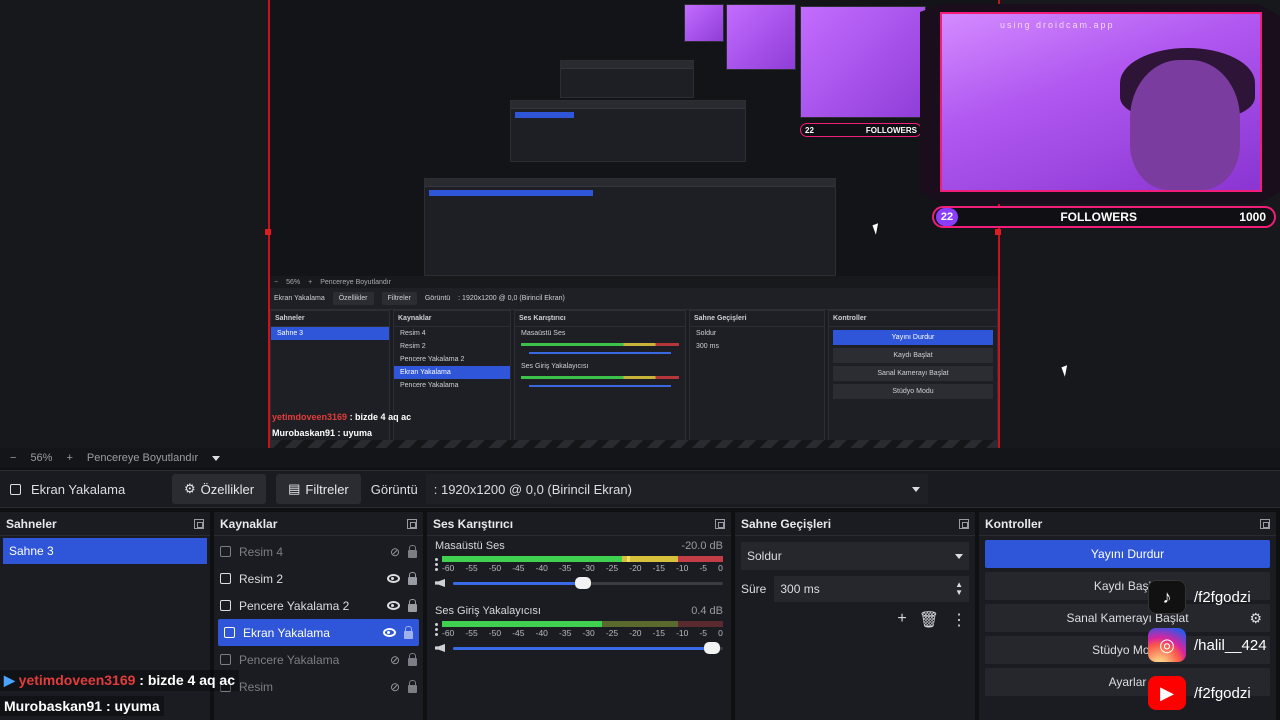  What do you see at coordinates (1199, 597) in the screenshot?
I see `tiktok-overlay: ♪ /f2fgodzi` at bounding box center [1199, 597].